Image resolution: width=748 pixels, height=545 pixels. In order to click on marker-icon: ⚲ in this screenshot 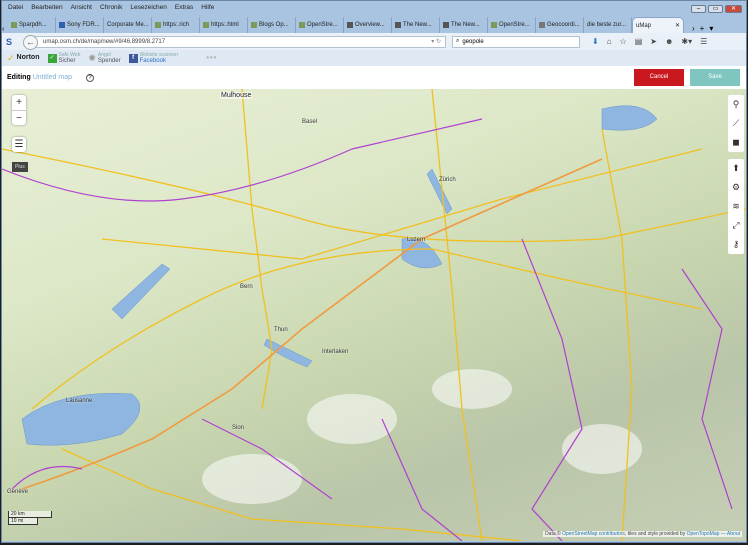, I will do `click(736, 104)`.